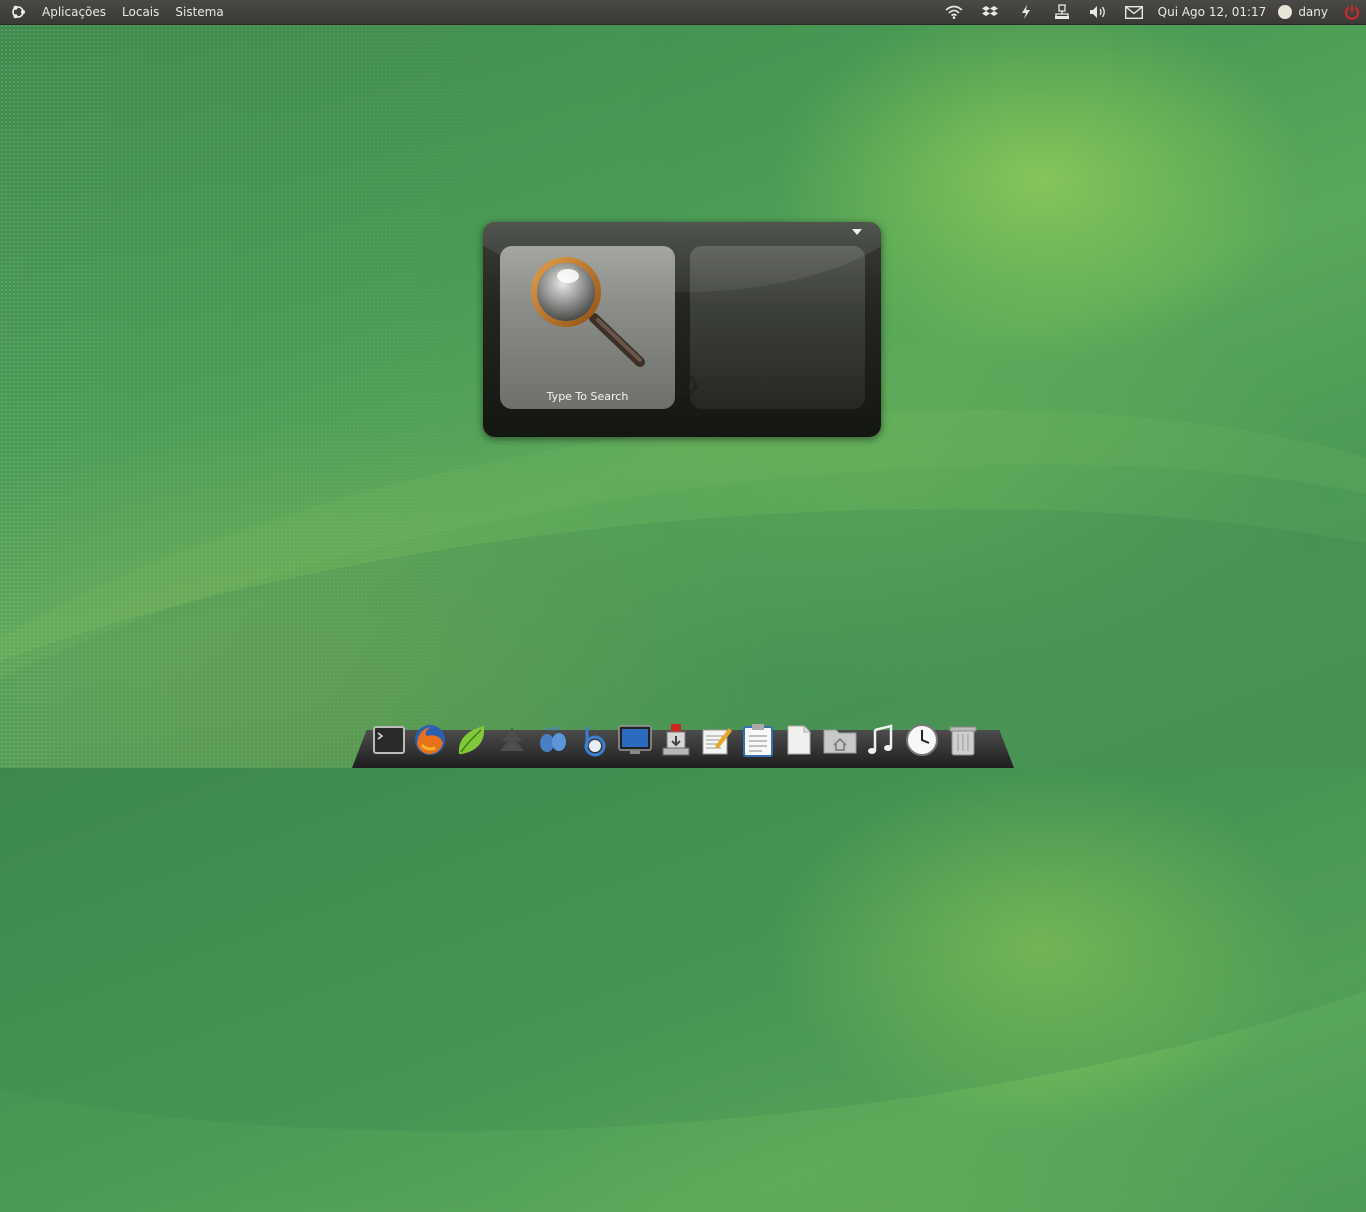 The image size is (1366, 1212). I want to click on usb-creator-icon, so click(675, 740).